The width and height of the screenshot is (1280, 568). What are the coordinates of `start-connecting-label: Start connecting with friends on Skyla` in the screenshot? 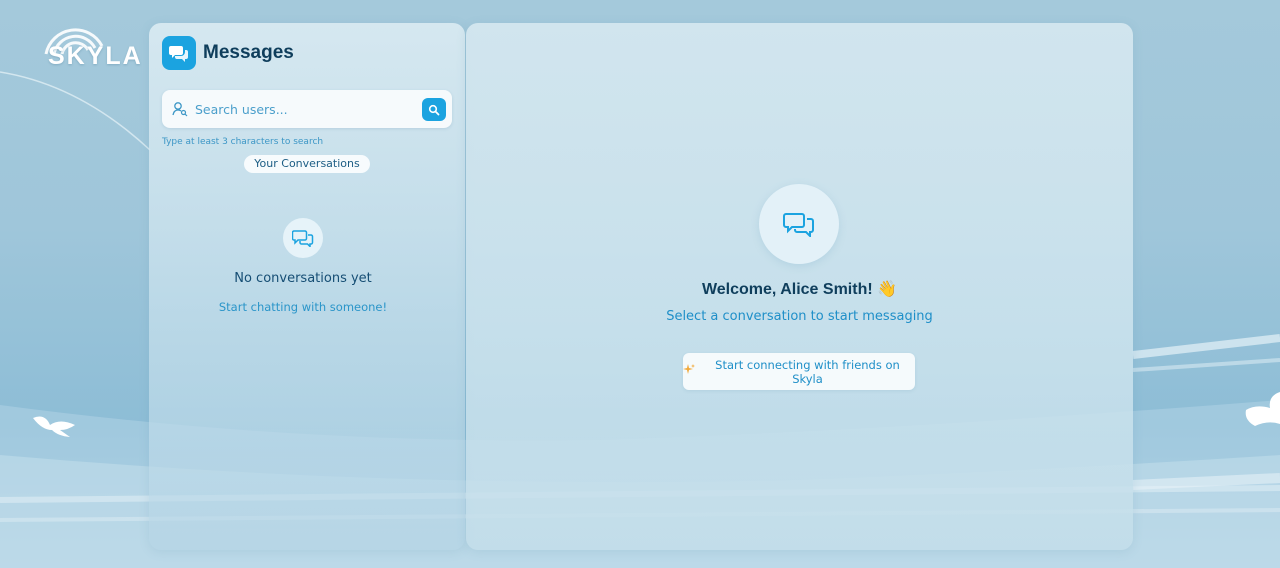 It's located at (807, 371).